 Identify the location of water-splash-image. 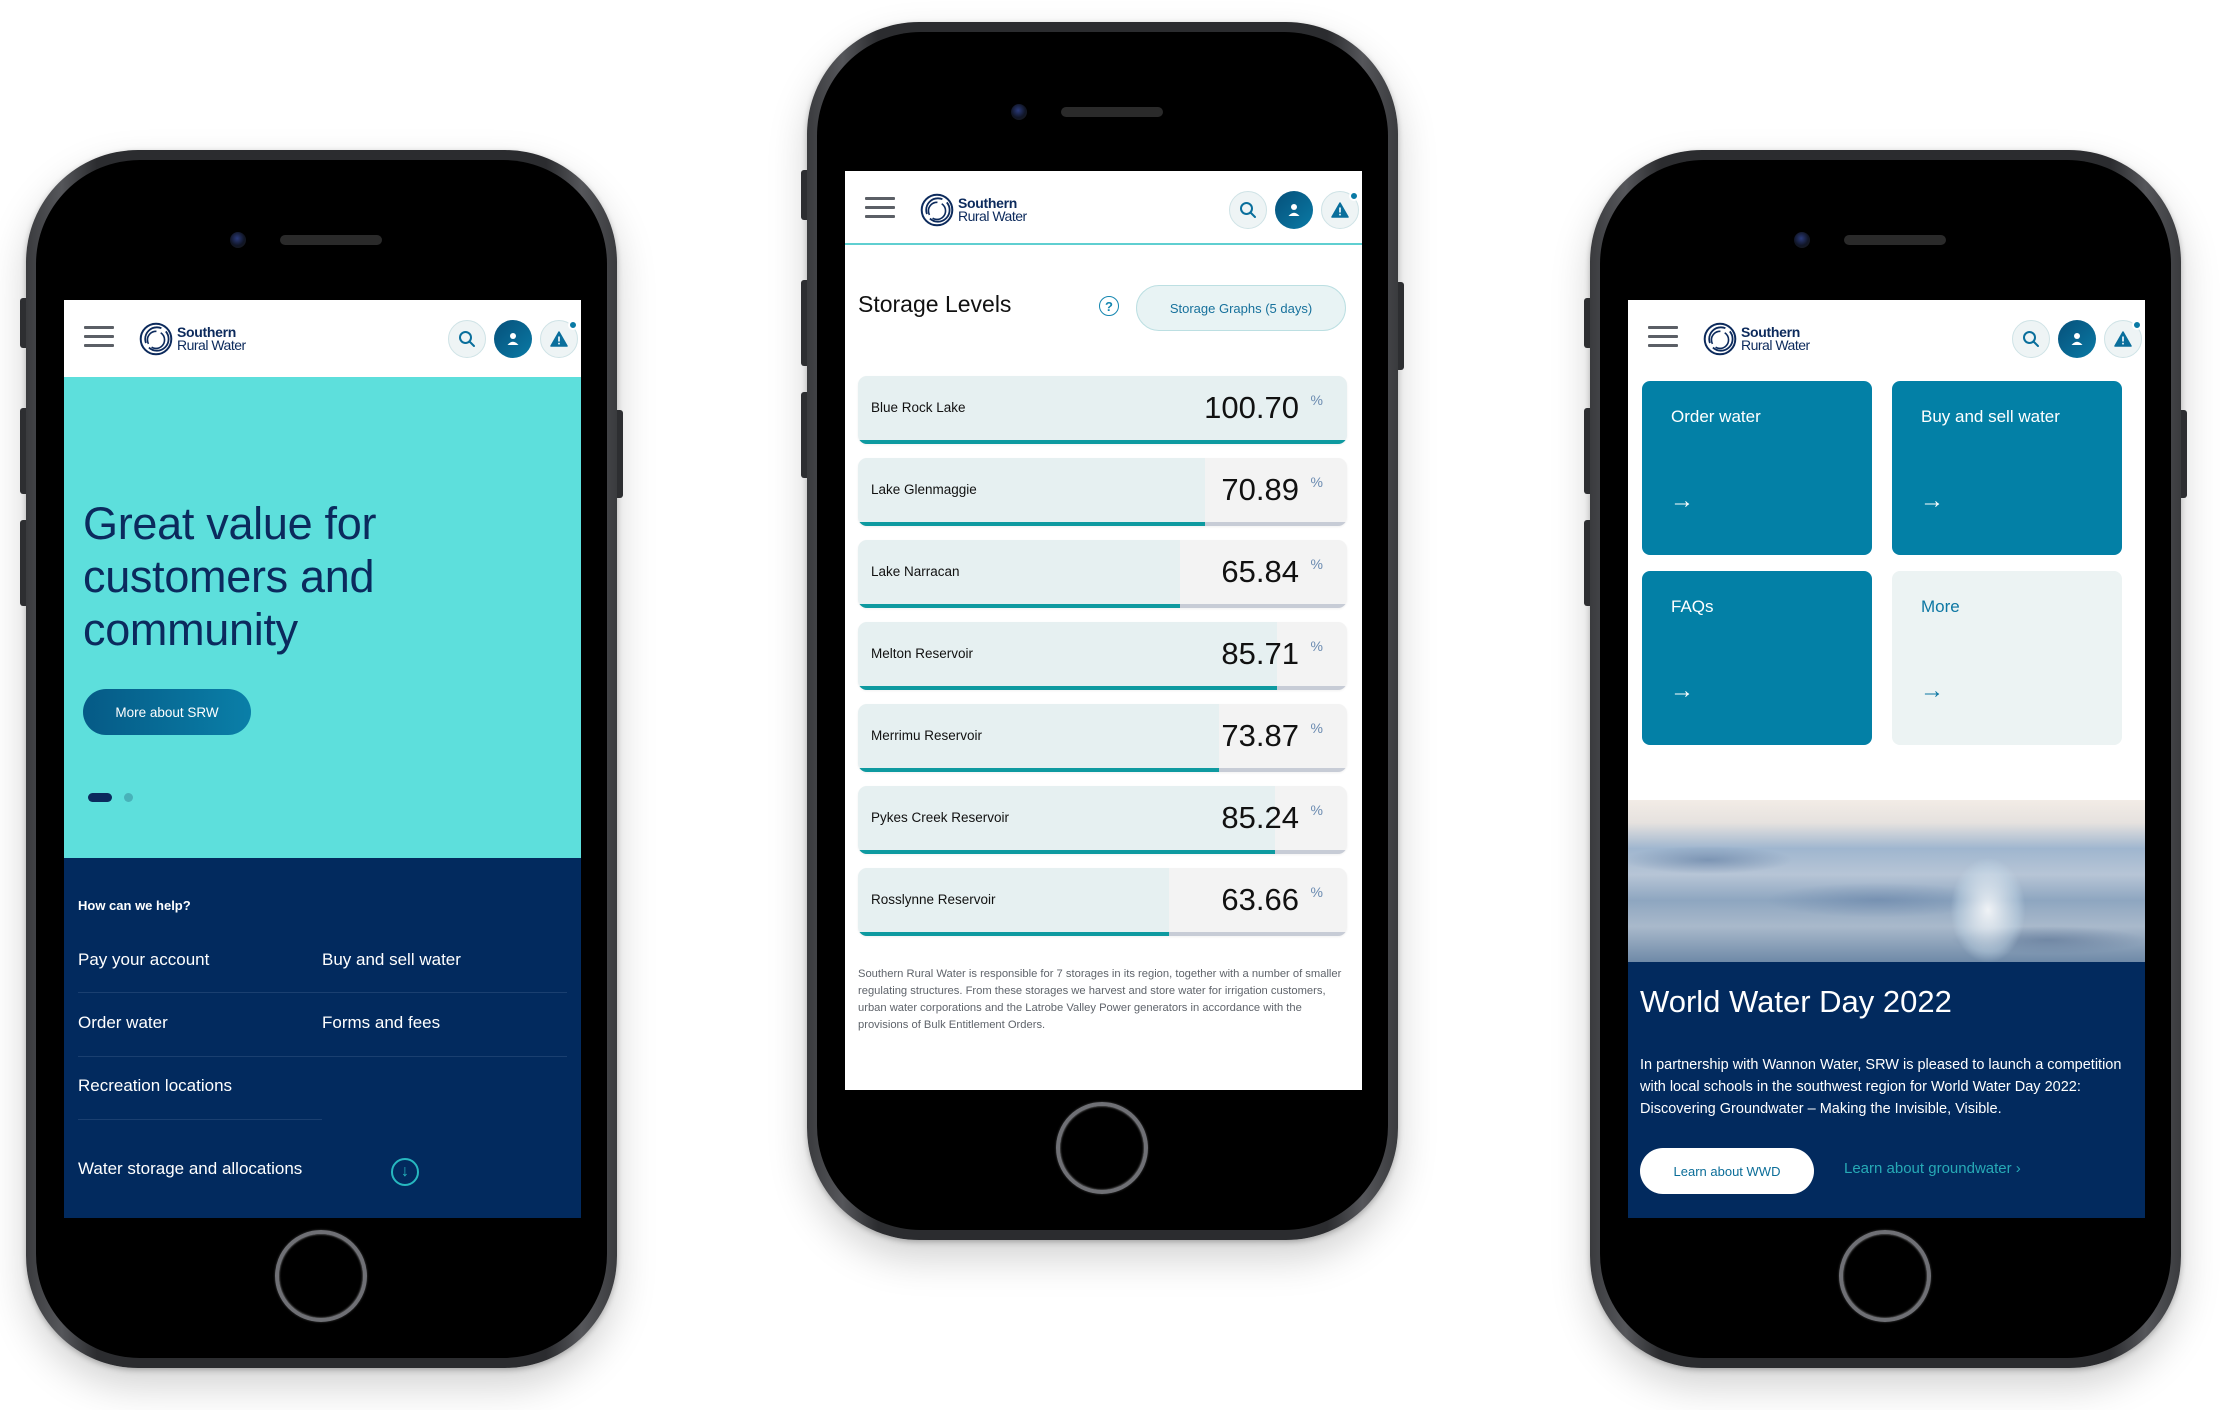
(1886, 881).